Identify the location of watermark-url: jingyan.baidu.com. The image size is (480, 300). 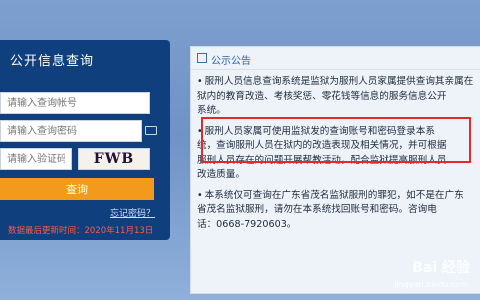
(431, 284).